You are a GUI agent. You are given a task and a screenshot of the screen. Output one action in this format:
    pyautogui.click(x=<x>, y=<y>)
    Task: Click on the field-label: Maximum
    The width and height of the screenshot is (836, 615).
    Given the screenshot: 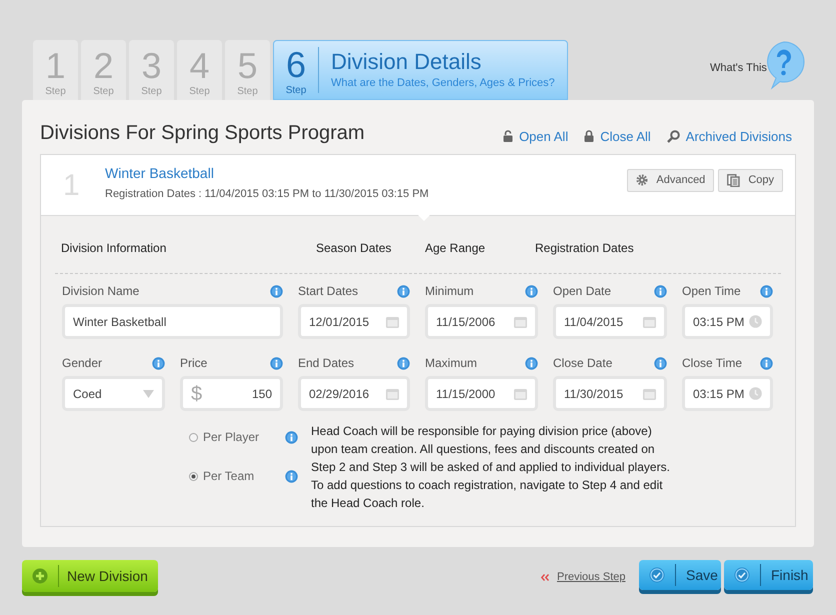 What is the action you would take?
    pyautogui.click(x=451, y=363)
    